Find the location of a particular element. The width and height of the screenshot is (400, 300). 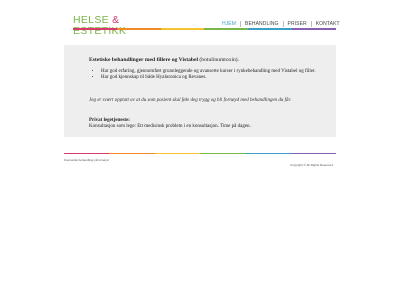

nav-link-behandling: BEHANDLING is located at coordinates (262, 24).